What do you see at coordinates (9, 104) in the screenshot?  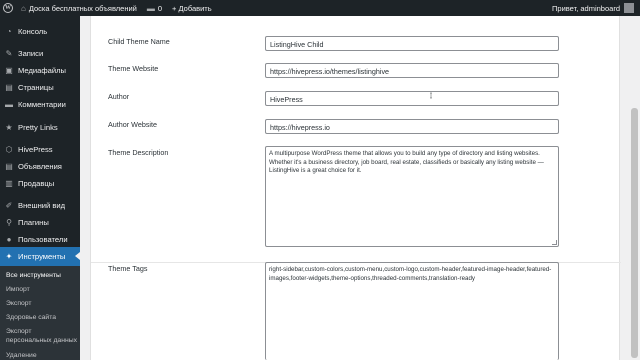 I see `comment-icon: ▬` at bounding box center [9, 104].